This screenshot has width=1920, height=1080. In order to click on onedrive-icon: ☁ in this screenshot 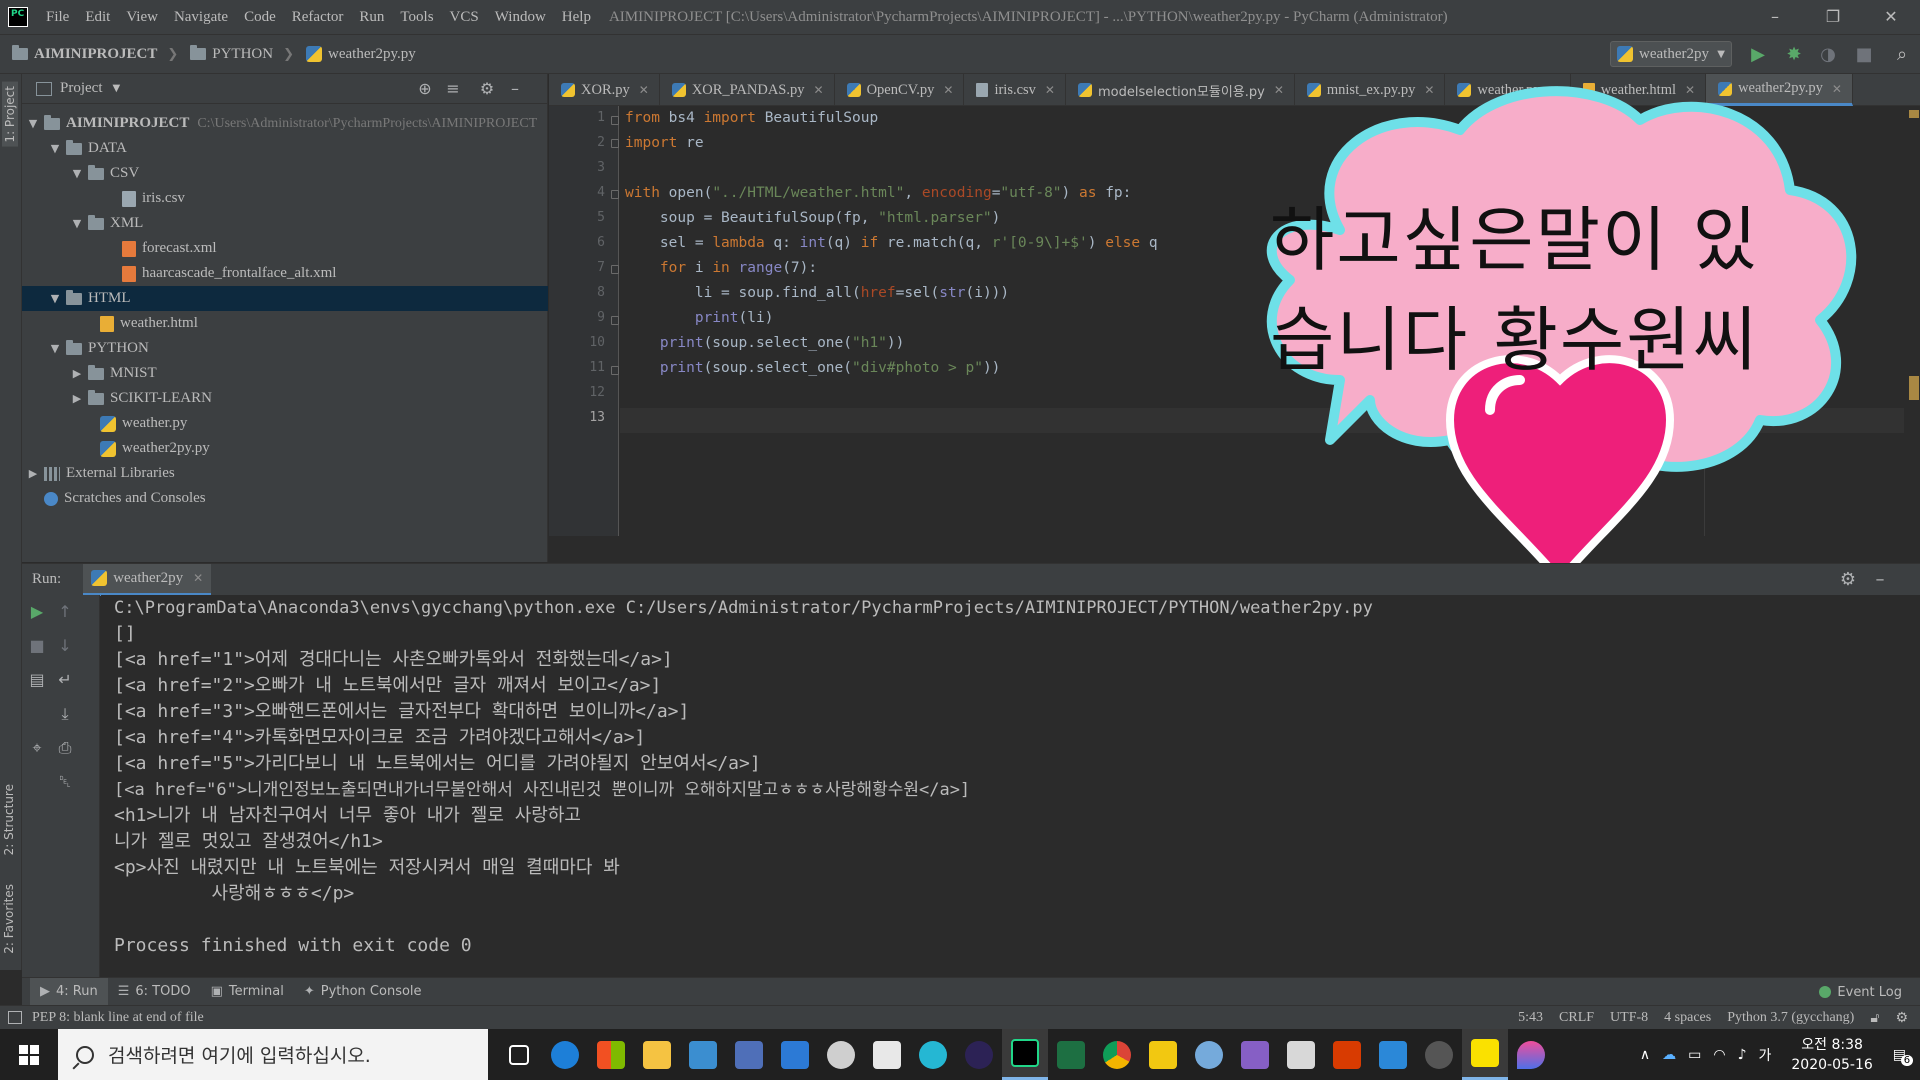, I will do `click(1669, 1055)`.